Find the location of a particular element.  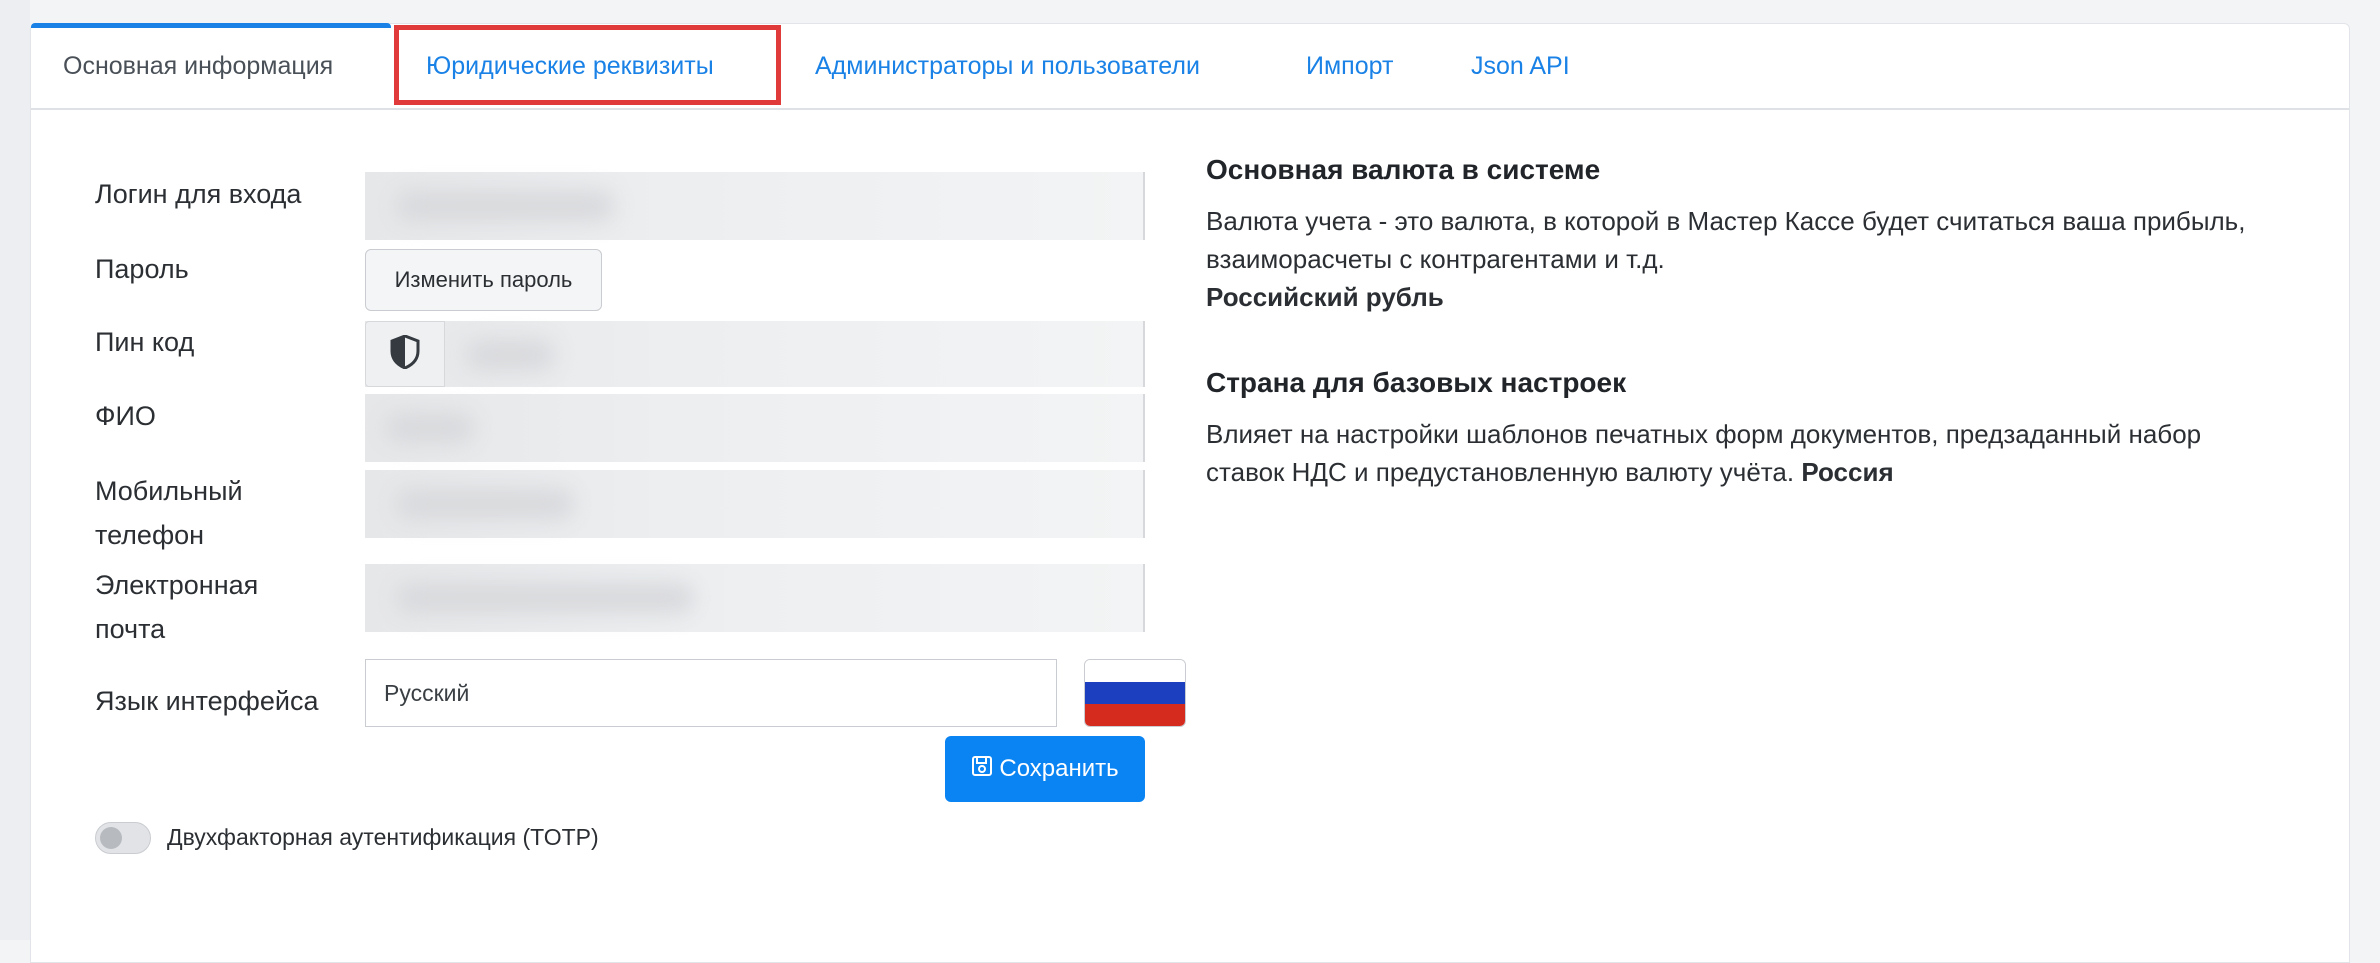

mobile-label-line2: телефон is located at coordinates (150, 535).